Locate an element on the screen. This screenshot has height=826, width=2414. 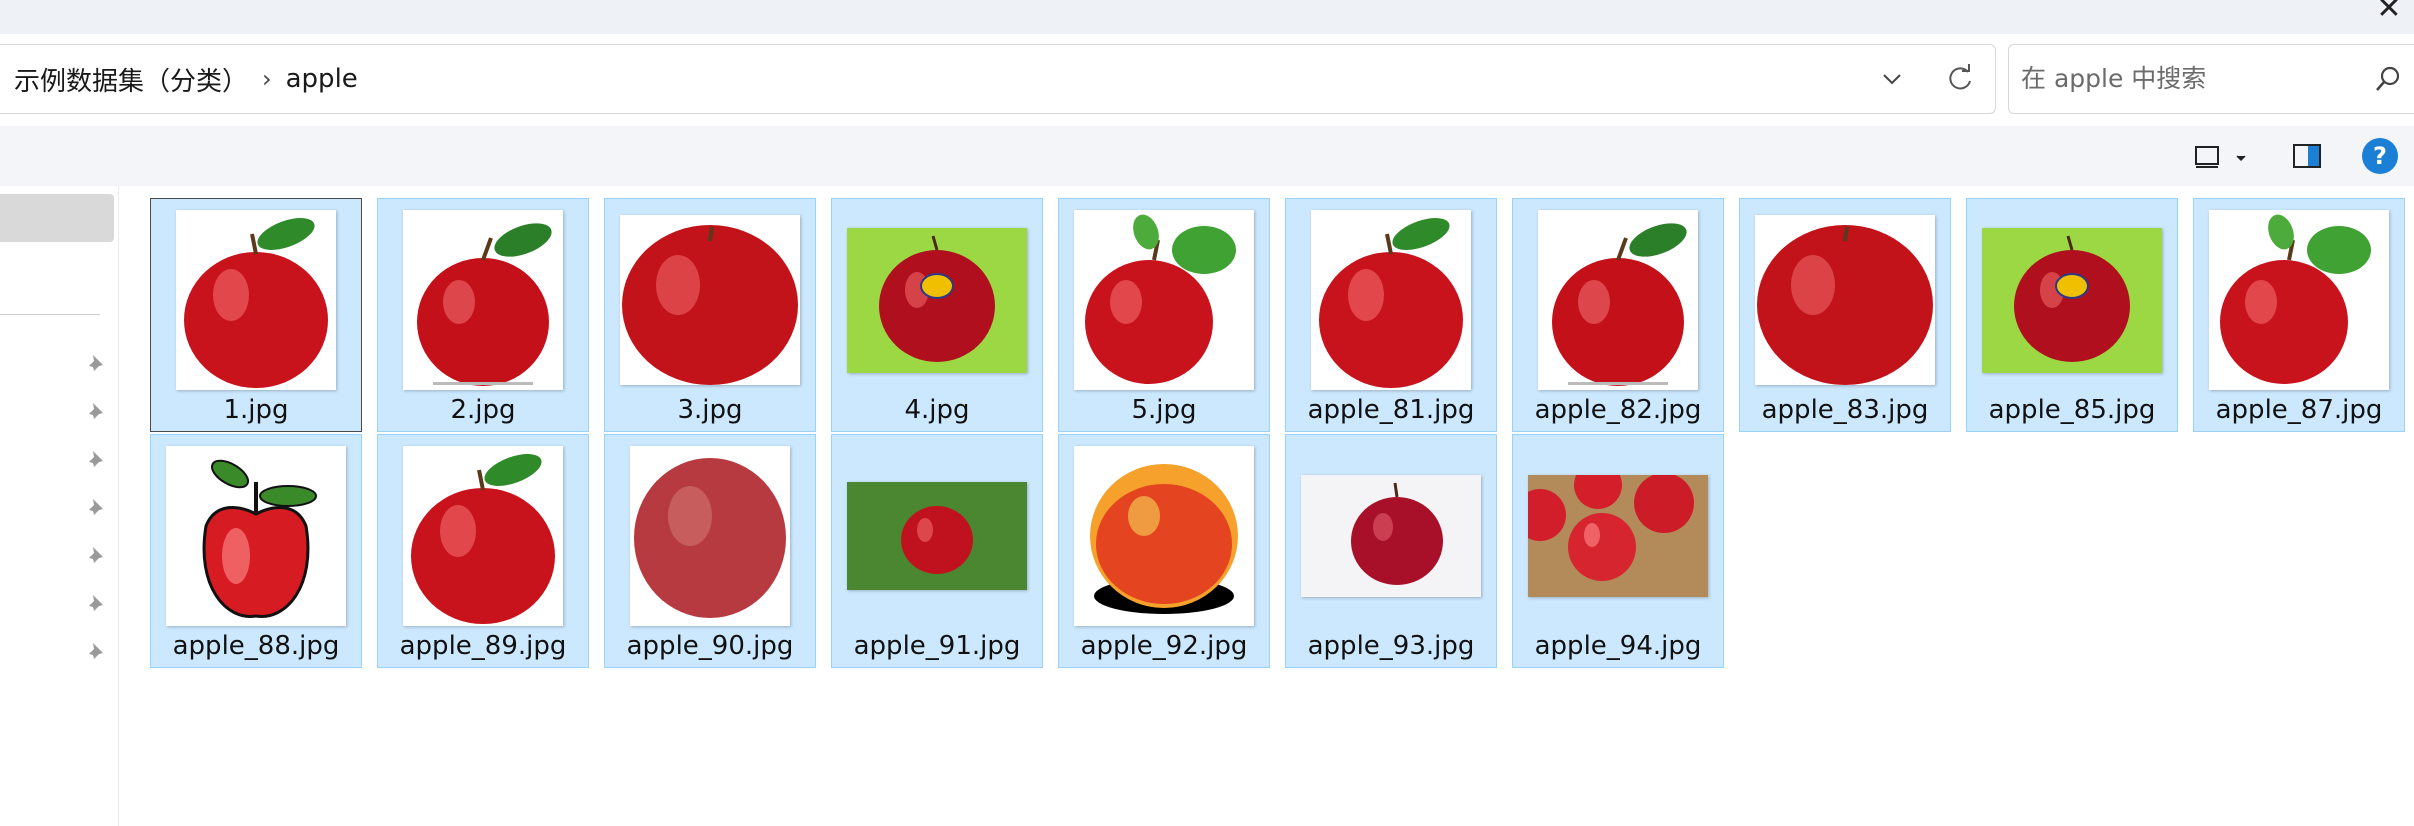
file-item: apple_83.jpg is located at coordinates (1845, 315).